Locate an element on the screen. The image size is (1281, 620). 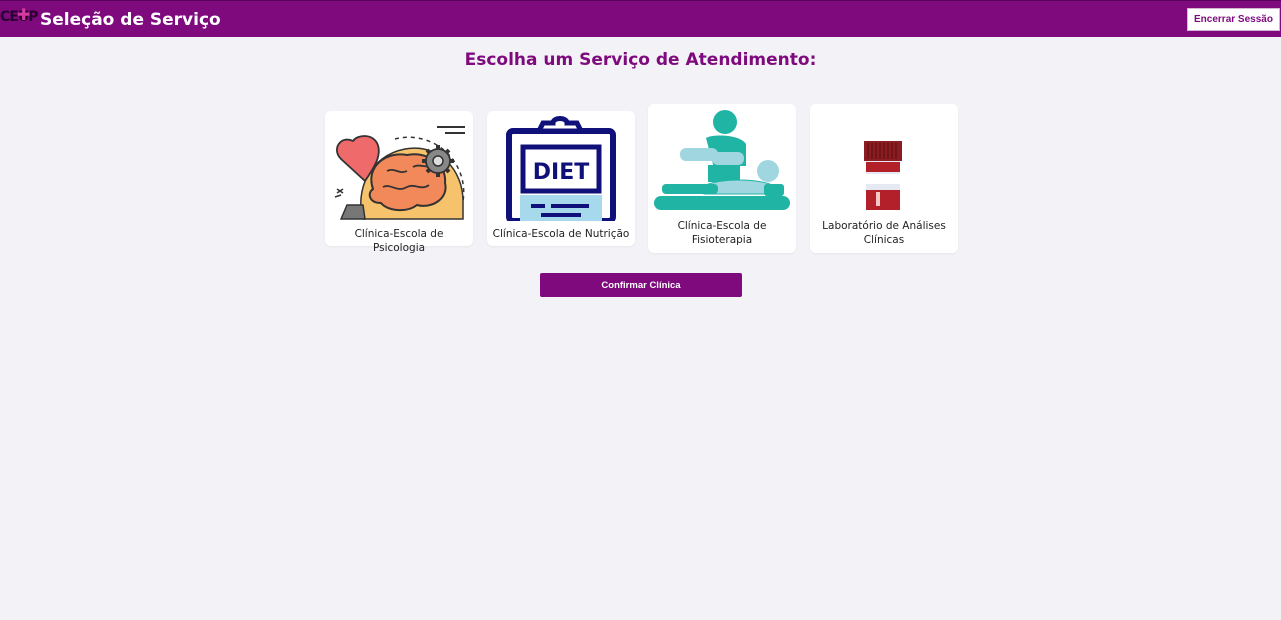
service-card-psicologia: Clínica-Escola de Psicologia is located at coordinates (399, 182).